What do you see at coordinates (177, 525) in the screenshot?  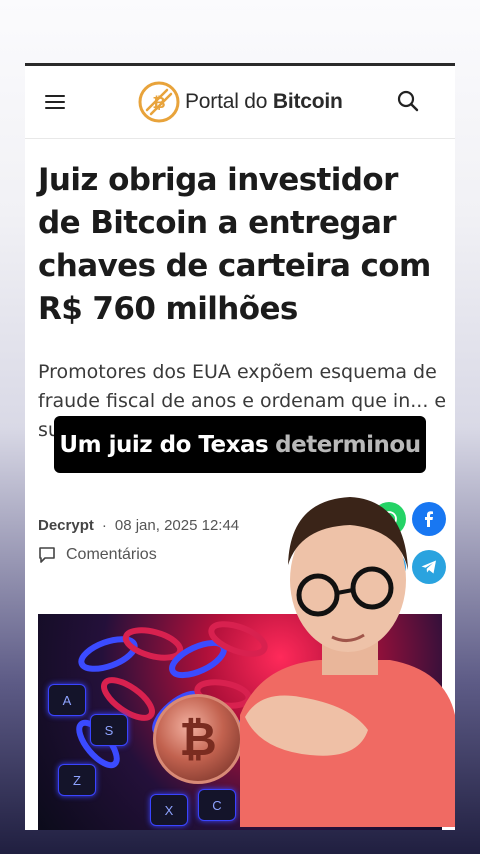 I see `article-date: 08 jan, 2025 12:44` at bounding box center [177, 525].